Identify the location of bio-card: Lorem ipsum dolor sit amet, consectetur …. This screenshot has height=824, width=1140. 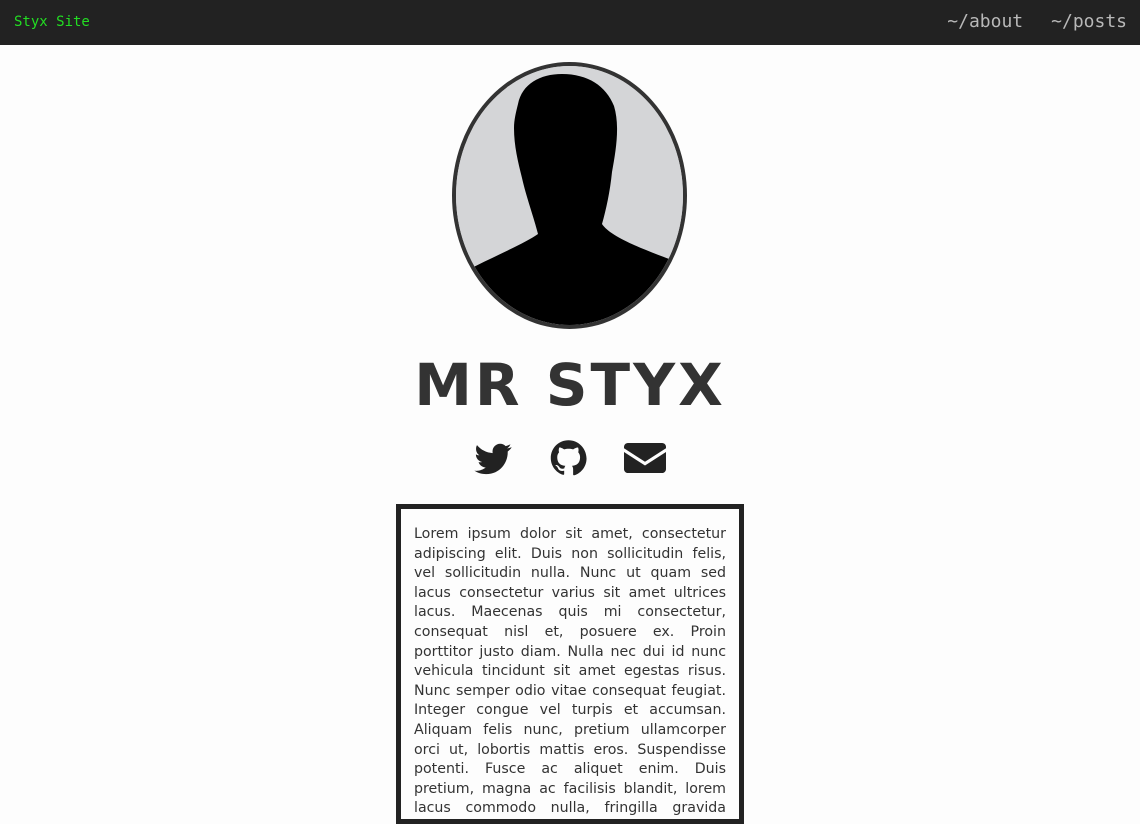
(570, 664).